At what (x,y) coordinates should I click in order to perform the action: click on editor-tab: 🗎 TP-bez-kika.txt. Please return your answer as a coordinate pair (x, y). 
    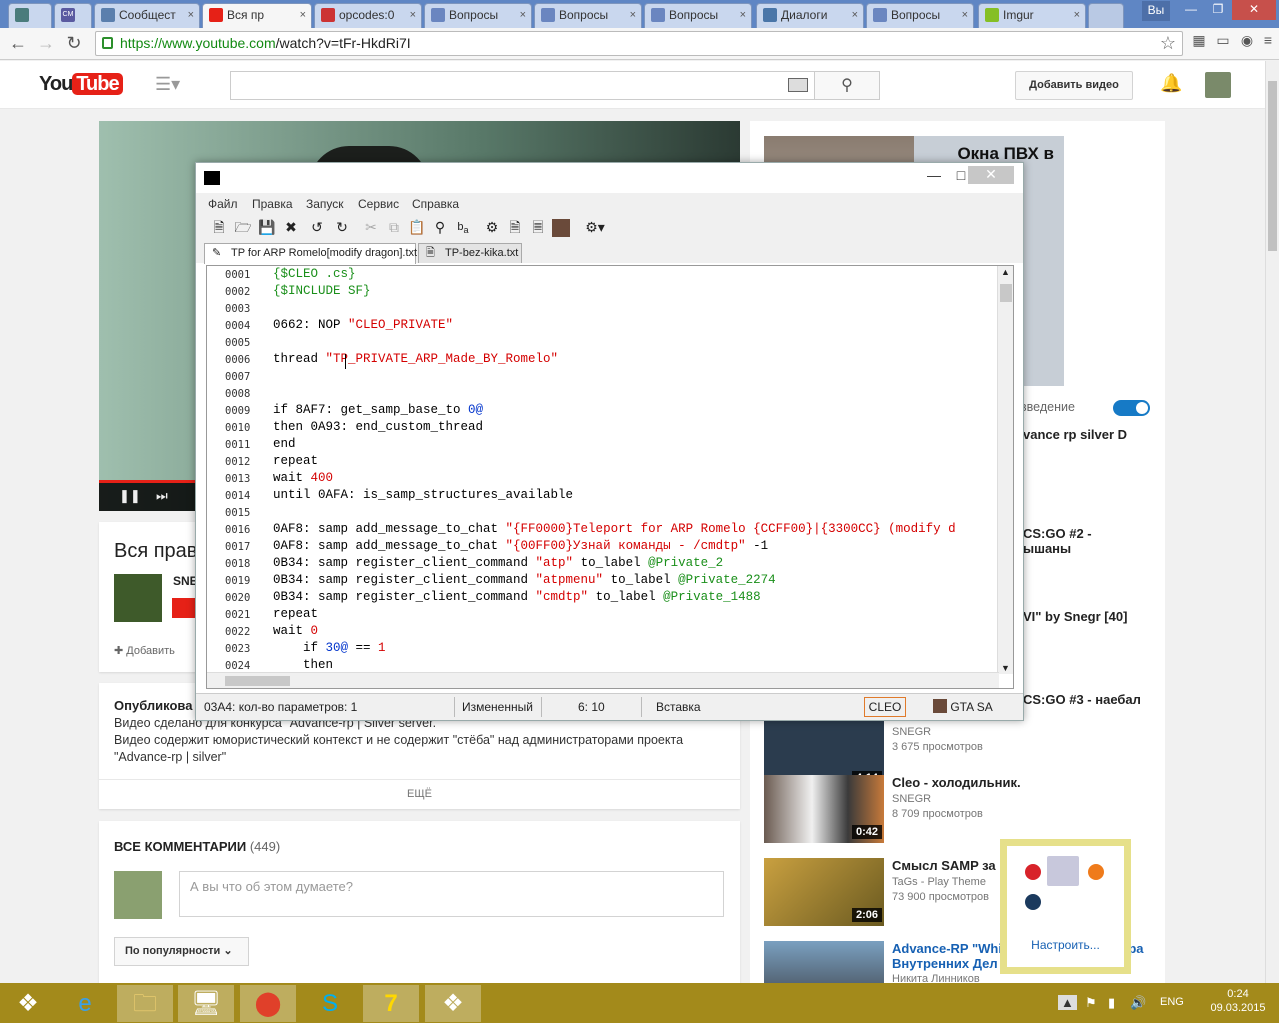
    Looking at the image, I should click on (470, 253).